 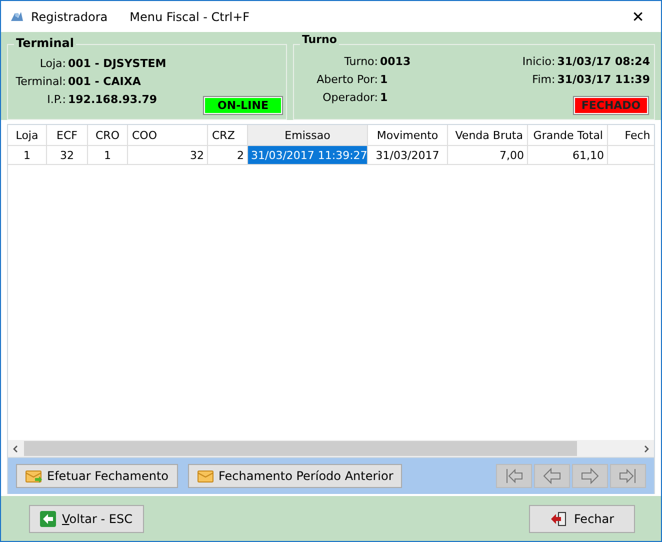 I want to click on window-title: Registradora, so click(x=69, y=17).